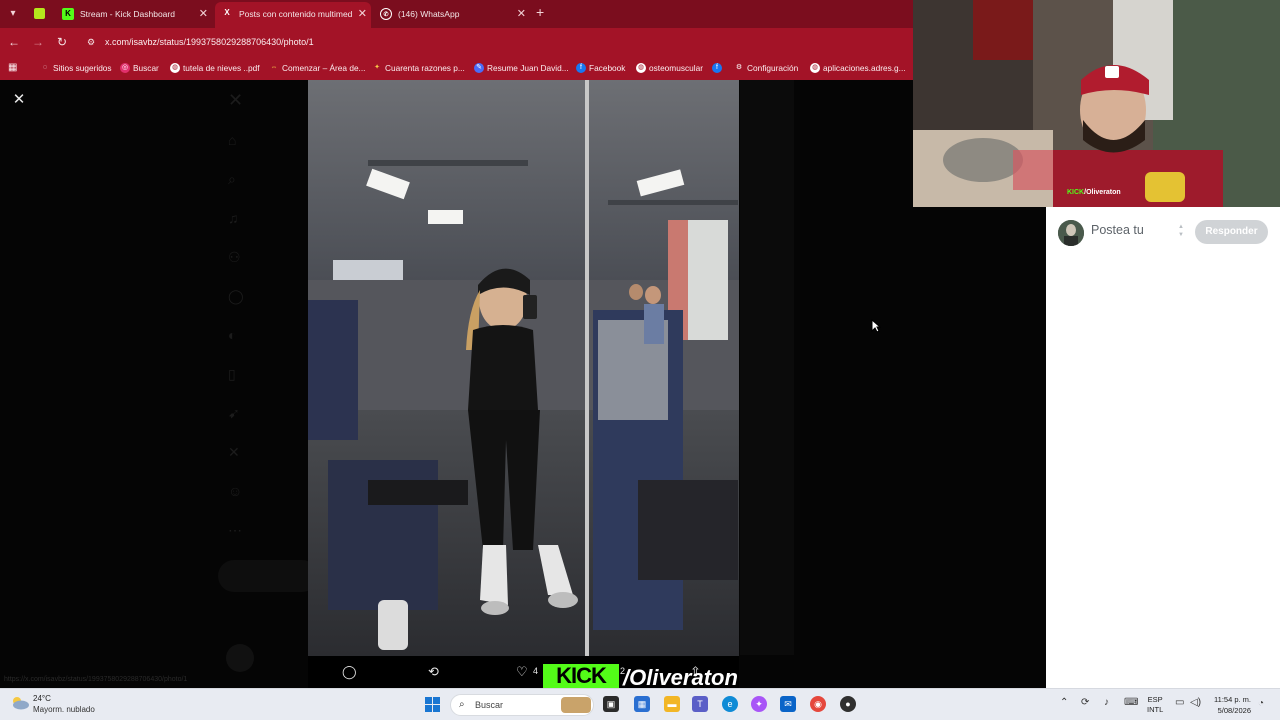 This screenshot has width=1280, height=720. Describe the element at coordinates (1096, 103) in the screenshot. I see `webcam-overlay: KICK/Oliveraton` at that location.